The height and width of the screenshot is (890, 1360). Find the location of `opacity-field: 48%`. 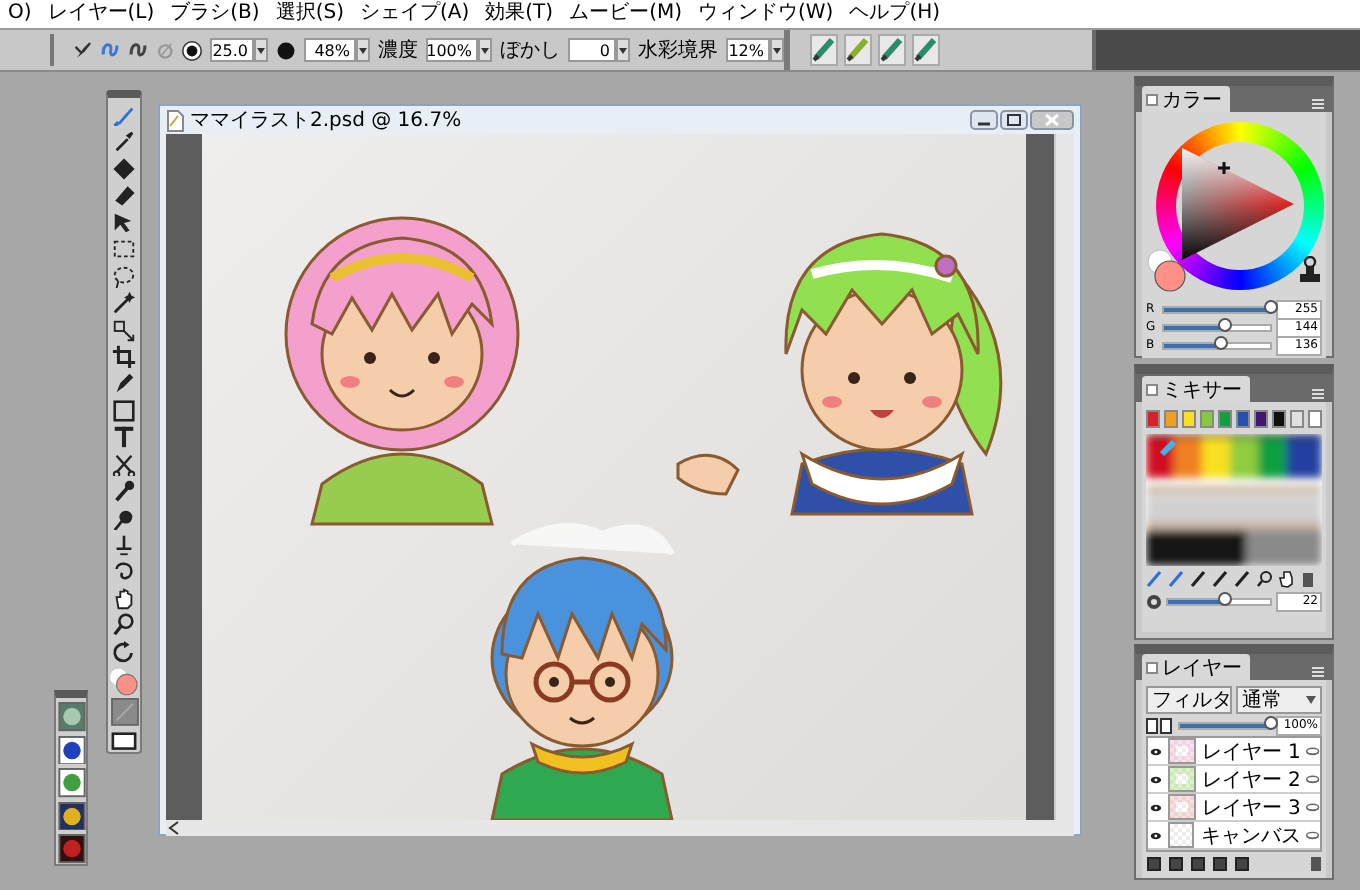

opacity-field: 48% is located at coordinates (330, 50).